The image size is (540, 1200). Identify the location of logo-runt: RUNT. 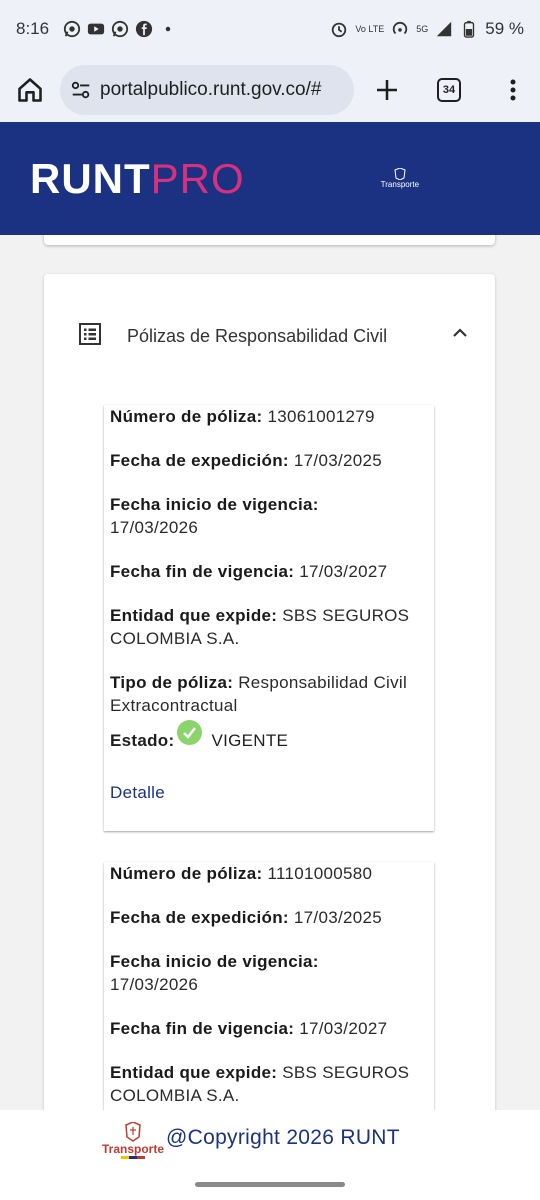
(90, 178).